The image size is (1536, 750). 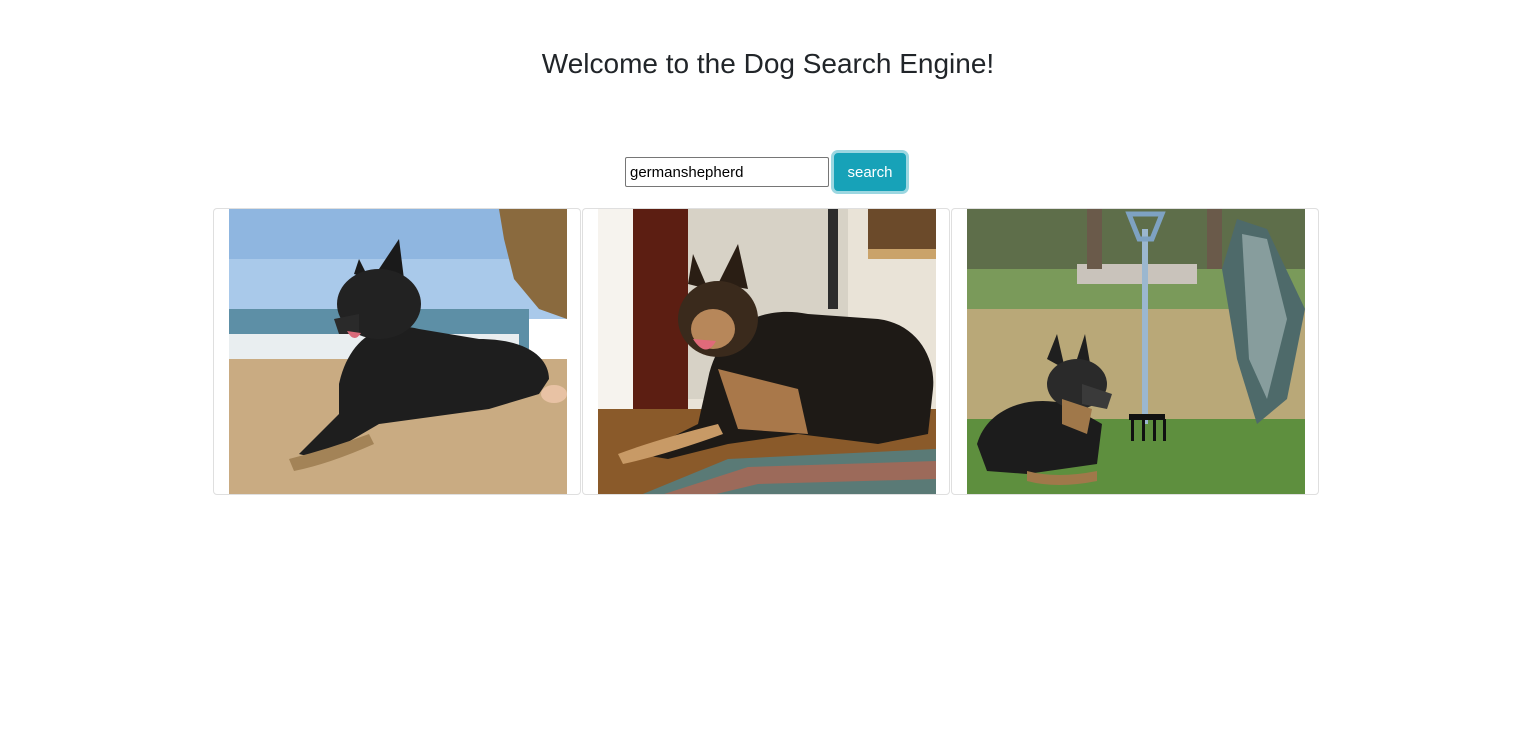 What do you see at coordinates (768, 63) in the screenshot?
I see `page-title: Welcome to the Dog Search Engine!` at bounding box center [768, 63].